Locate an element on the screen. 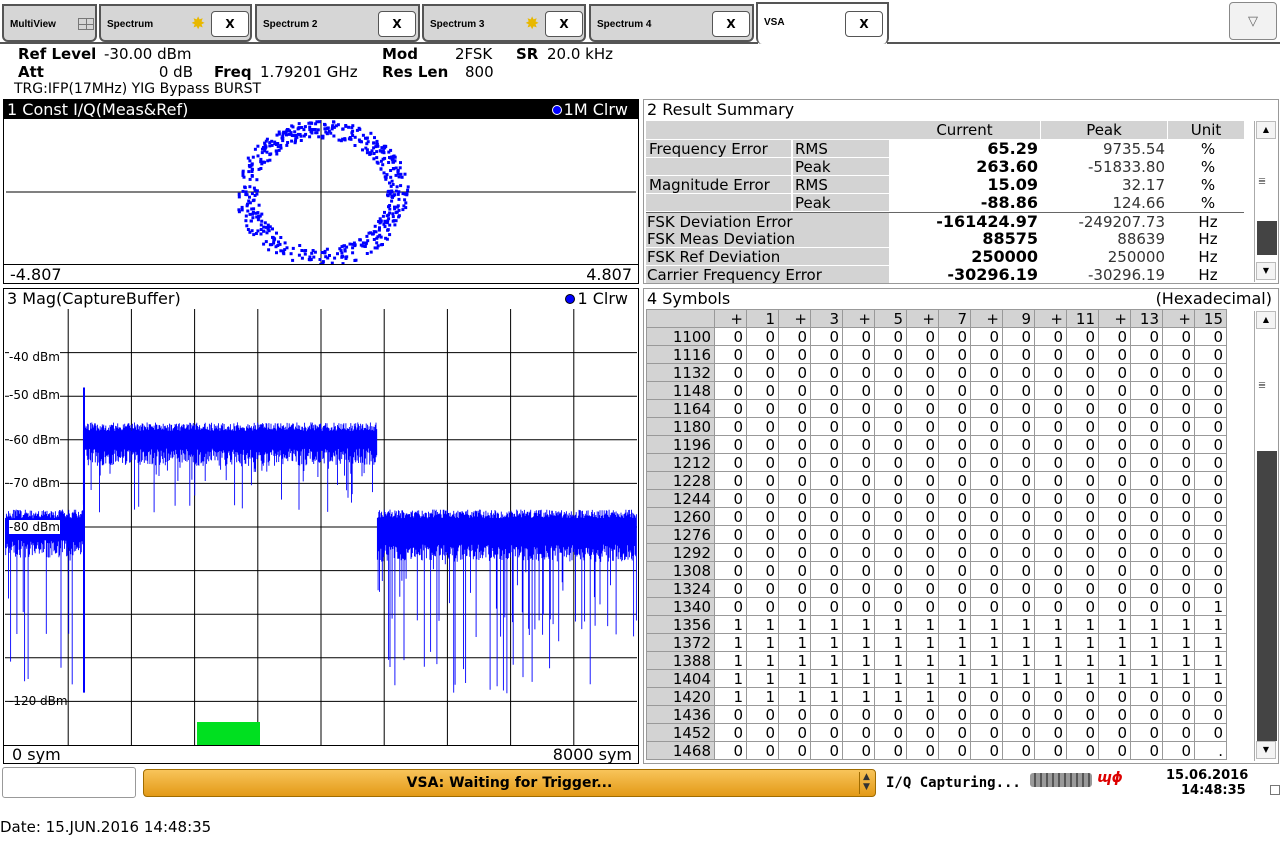 This screenshot has width=1280, height=855. symbols-format: (Hexadecimal) is located at coordinates (1213, 298).